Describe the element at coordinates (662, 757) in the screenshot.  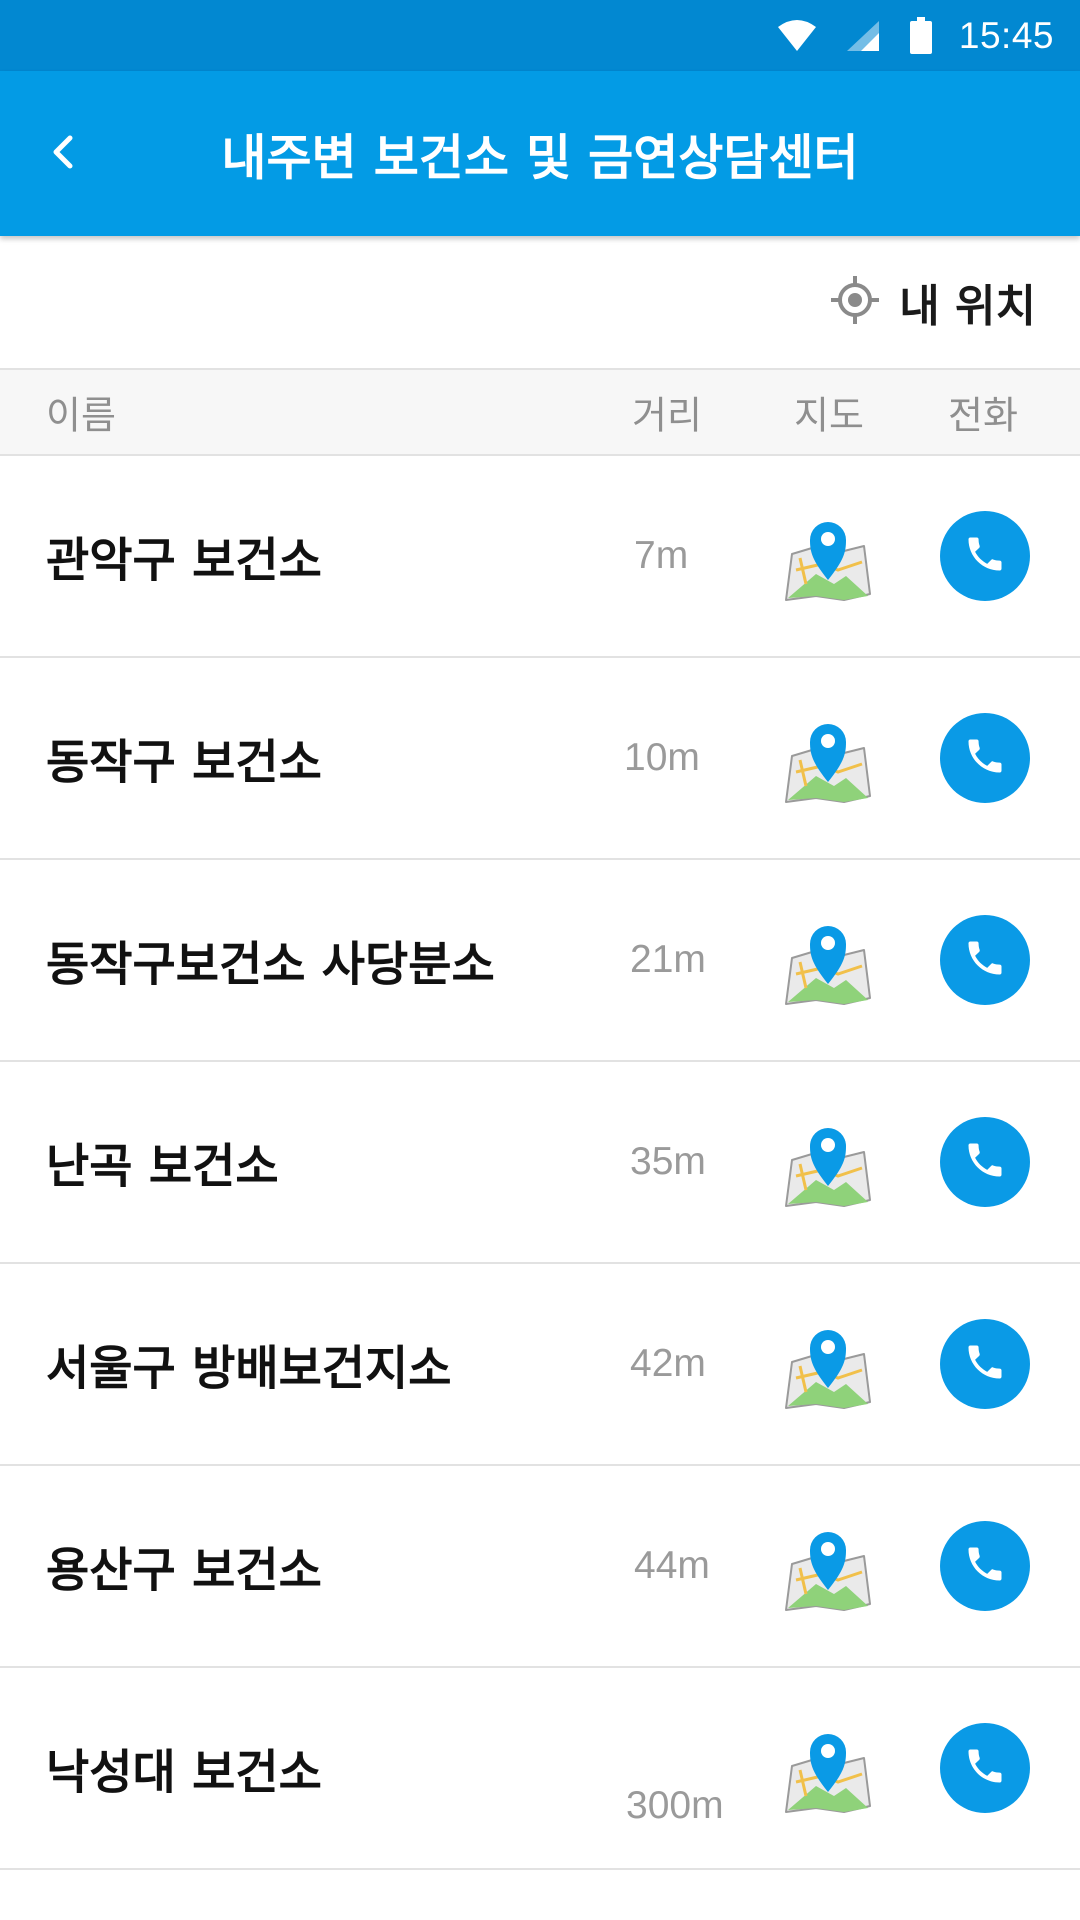
I see `distance-value: 10m` at that location.